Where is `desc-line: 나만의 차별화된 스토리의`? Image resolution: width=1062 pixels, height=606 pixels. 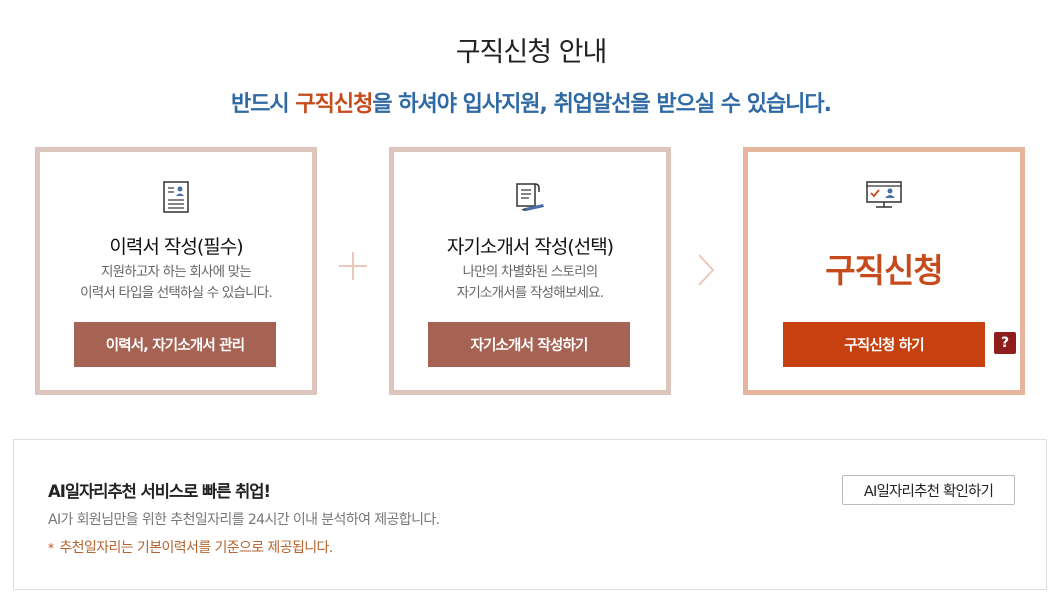
desc-line: 나만의 차별화된 스토리의 is located at coordinates (530, 272).